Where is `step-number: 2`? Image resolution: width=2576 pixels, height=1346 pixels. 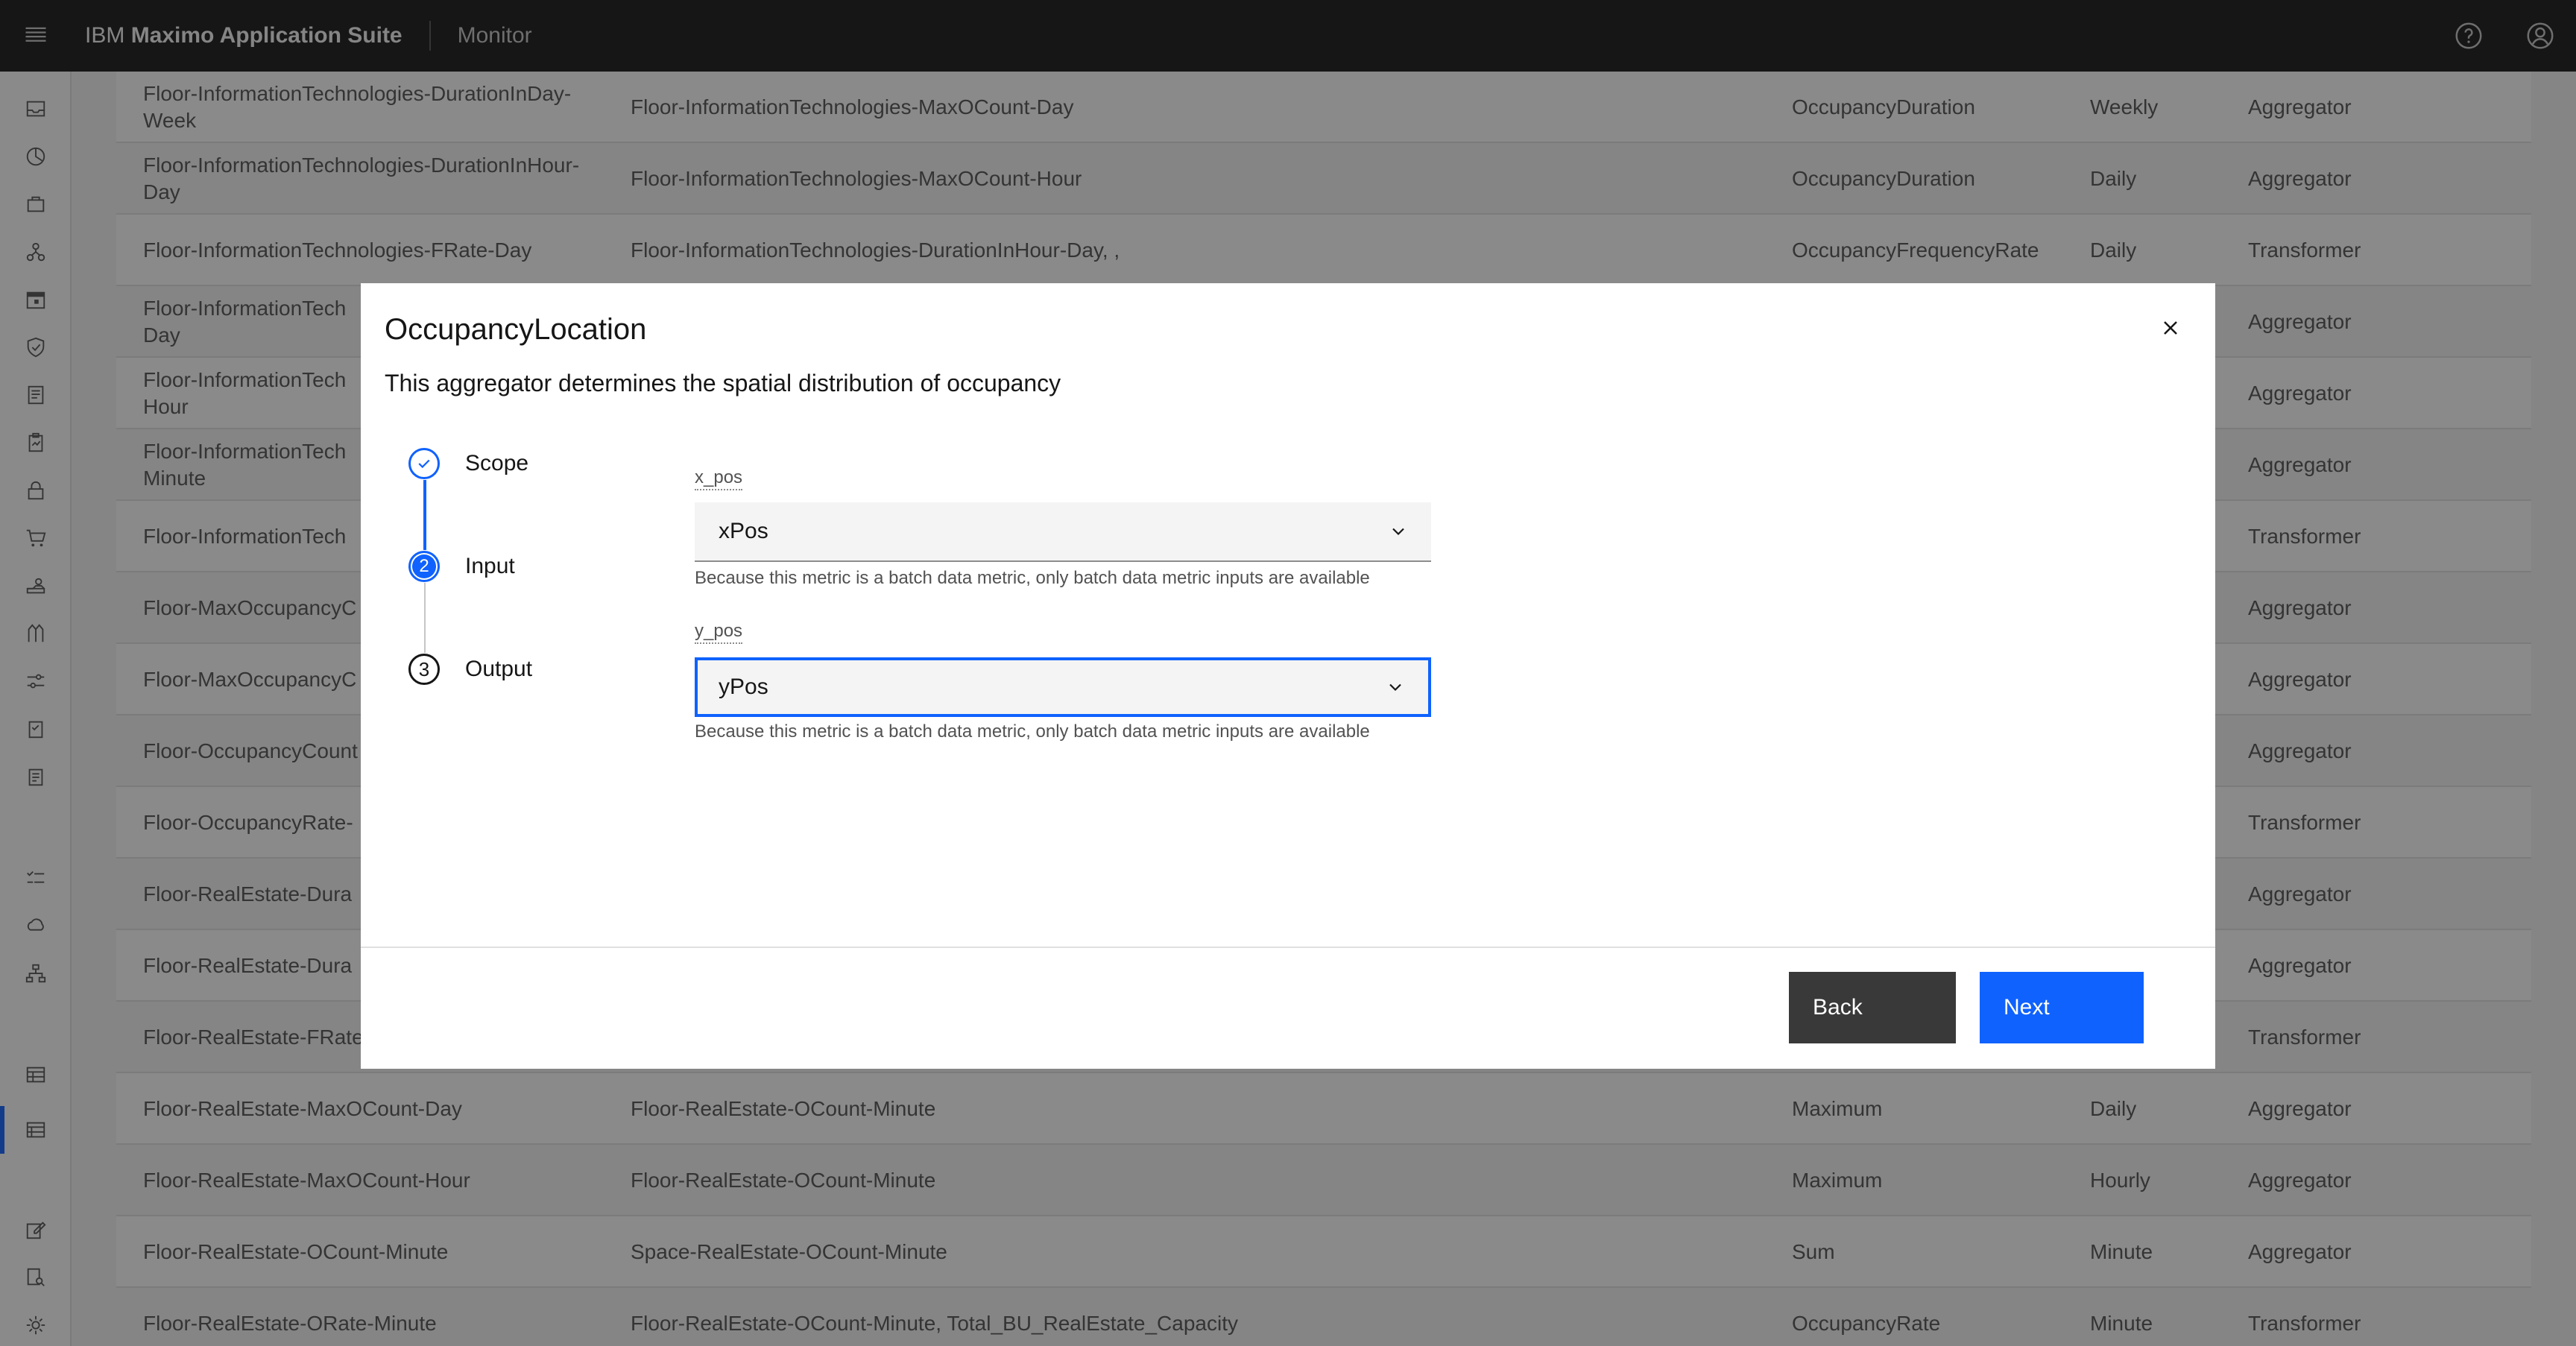
step-number: 2 is located at coordinates (424, 566).